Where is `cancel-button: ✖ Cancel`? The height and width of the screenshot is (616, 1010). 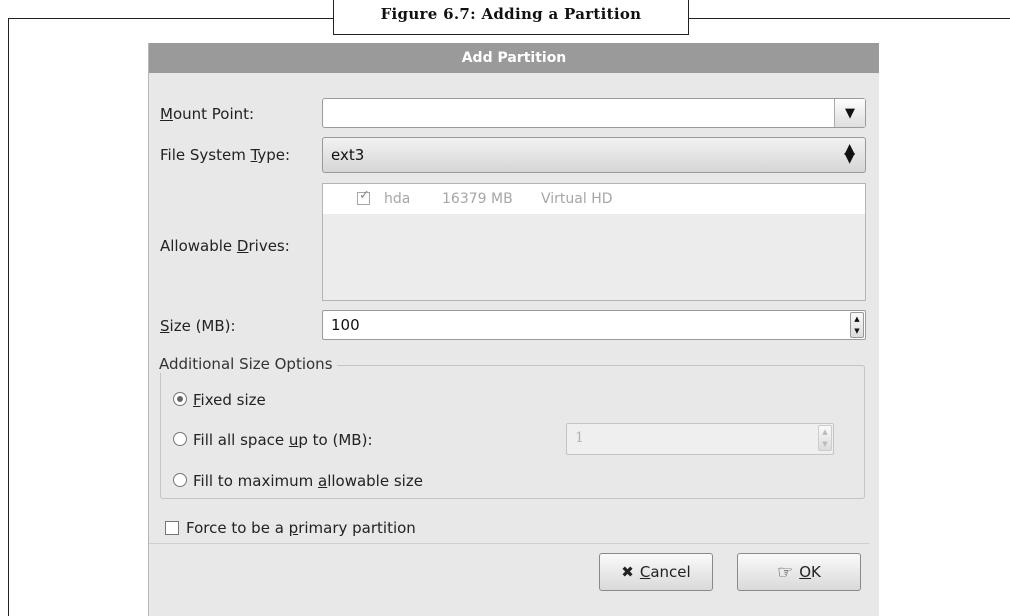
cancel-button: ✖ Cancel is located at coordinates (656, 572).